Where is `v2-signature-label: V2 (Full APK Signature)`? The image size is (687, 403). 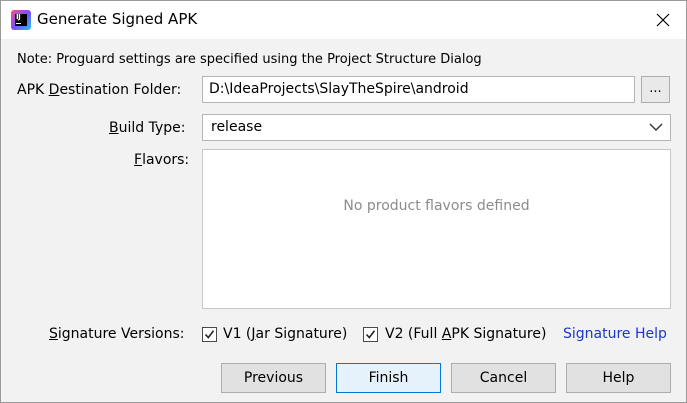 v2-signature-label: V2 (Full APK Signature) is located at coordinates (465, 334).